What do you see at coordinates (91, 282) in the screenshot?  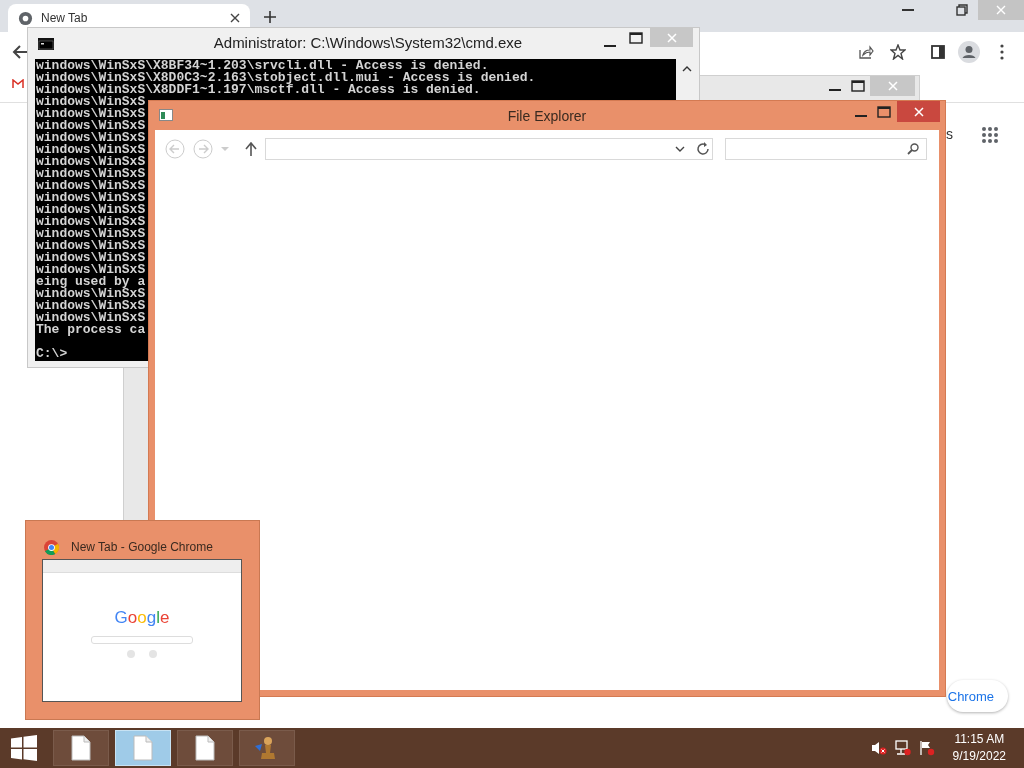 I see `console-line: eing used by a` at bounding box center [91, 282].